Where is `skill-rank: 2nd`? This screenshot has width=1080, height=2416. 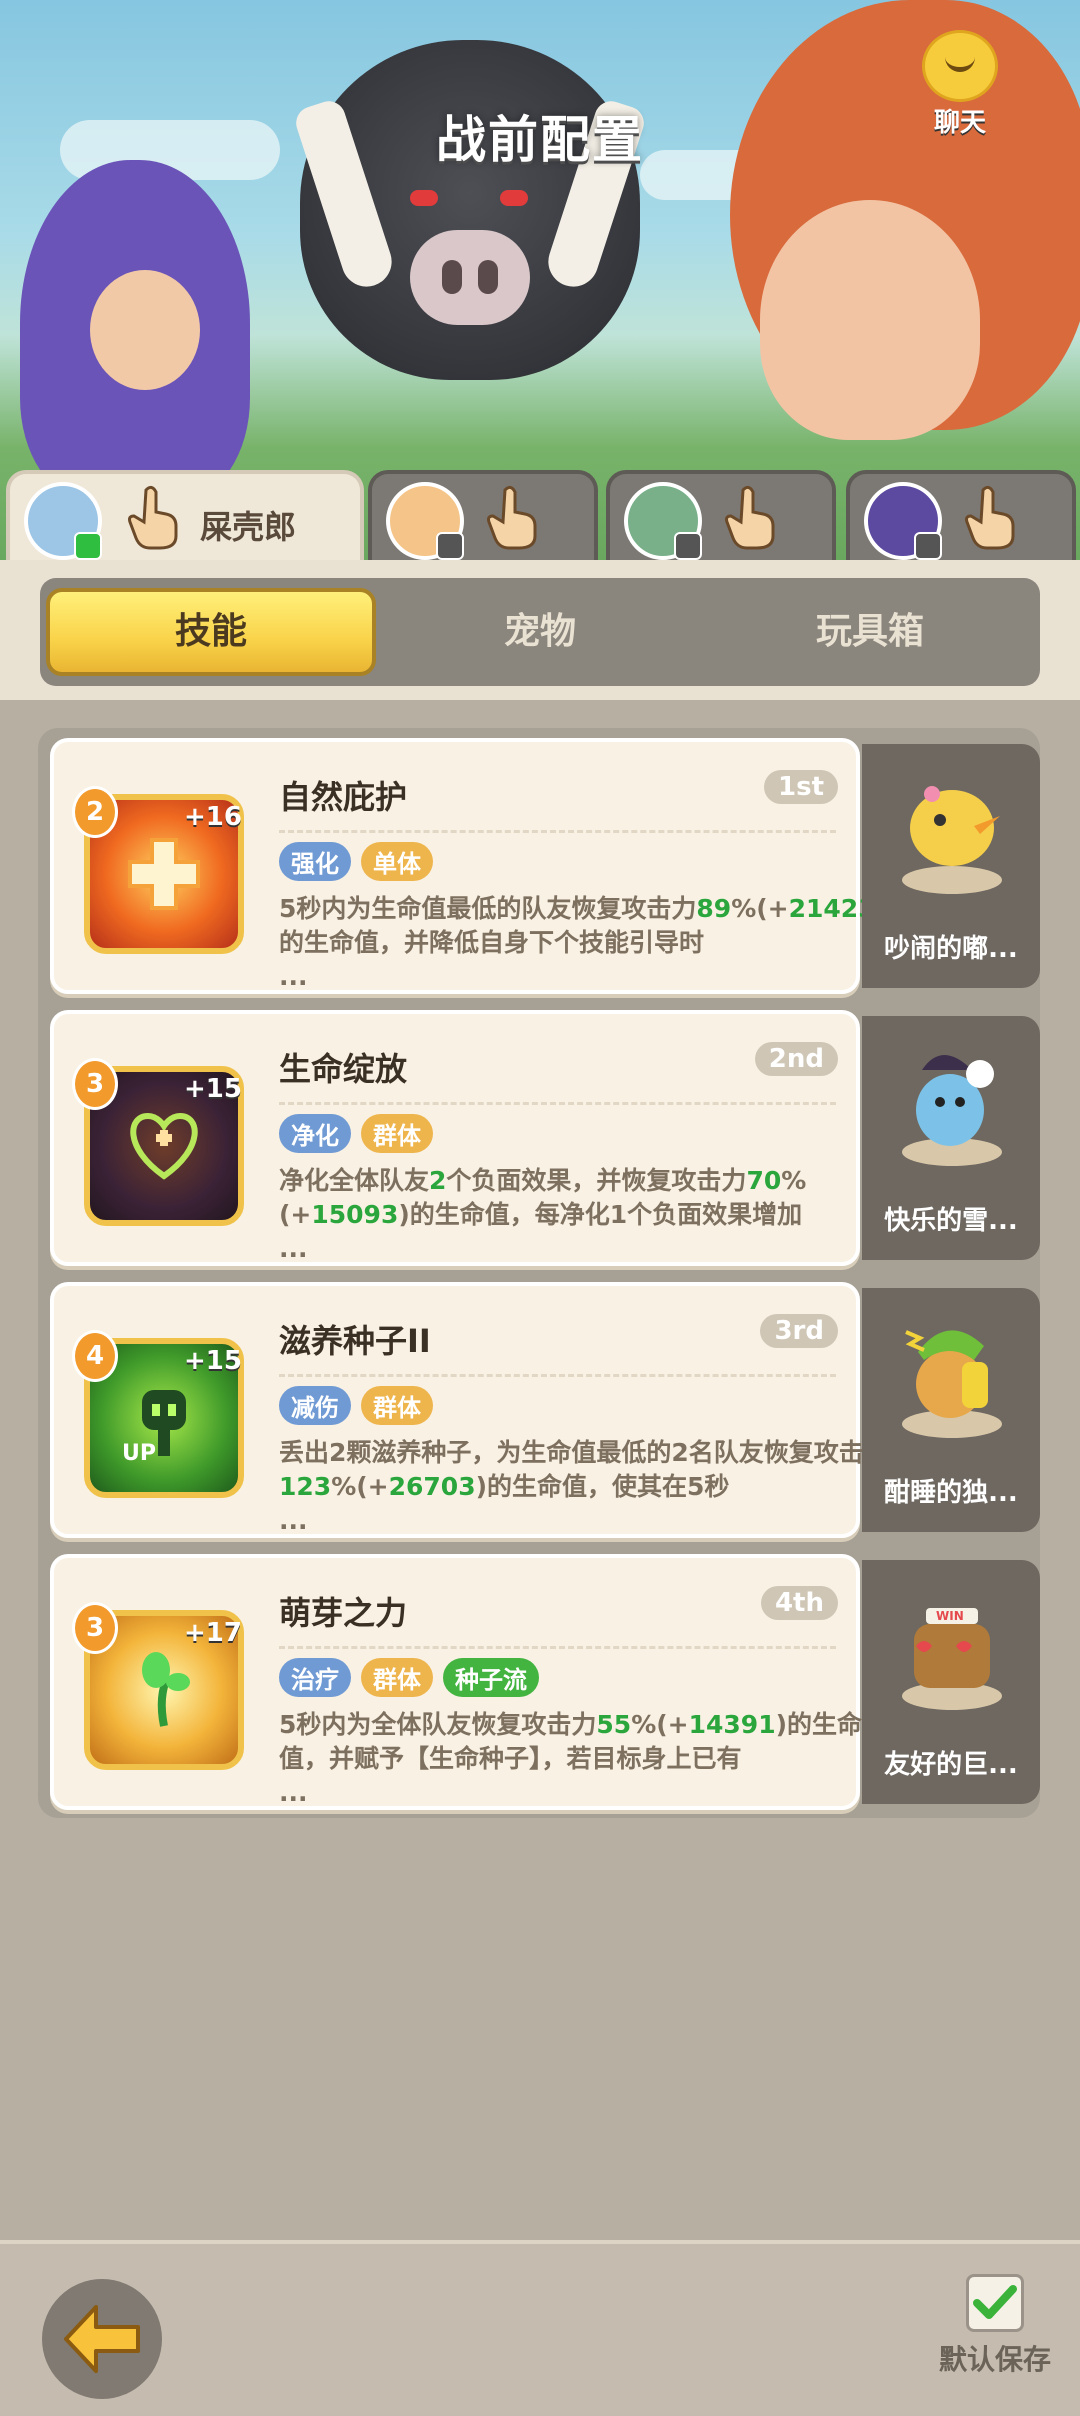
skill-rank: 2nd is located at coordinates (796, 1059).